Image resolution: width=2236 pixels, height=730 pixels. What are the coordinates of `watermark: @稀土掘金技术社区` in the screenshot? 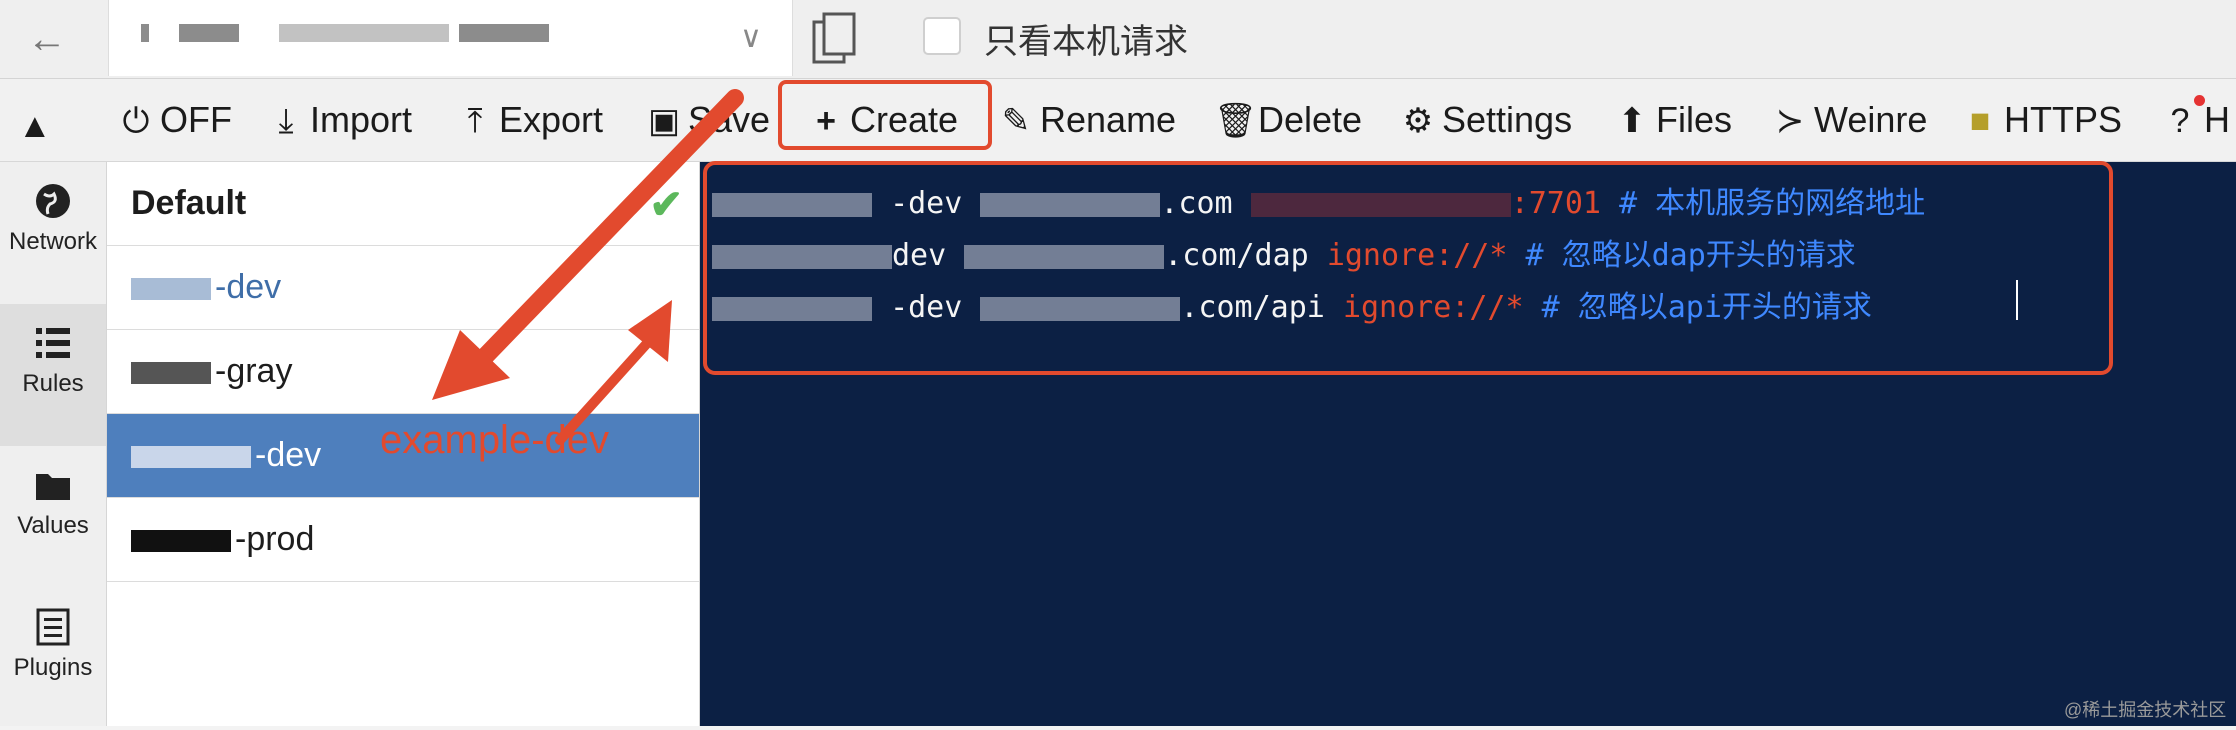 It's located at (2145, 710).